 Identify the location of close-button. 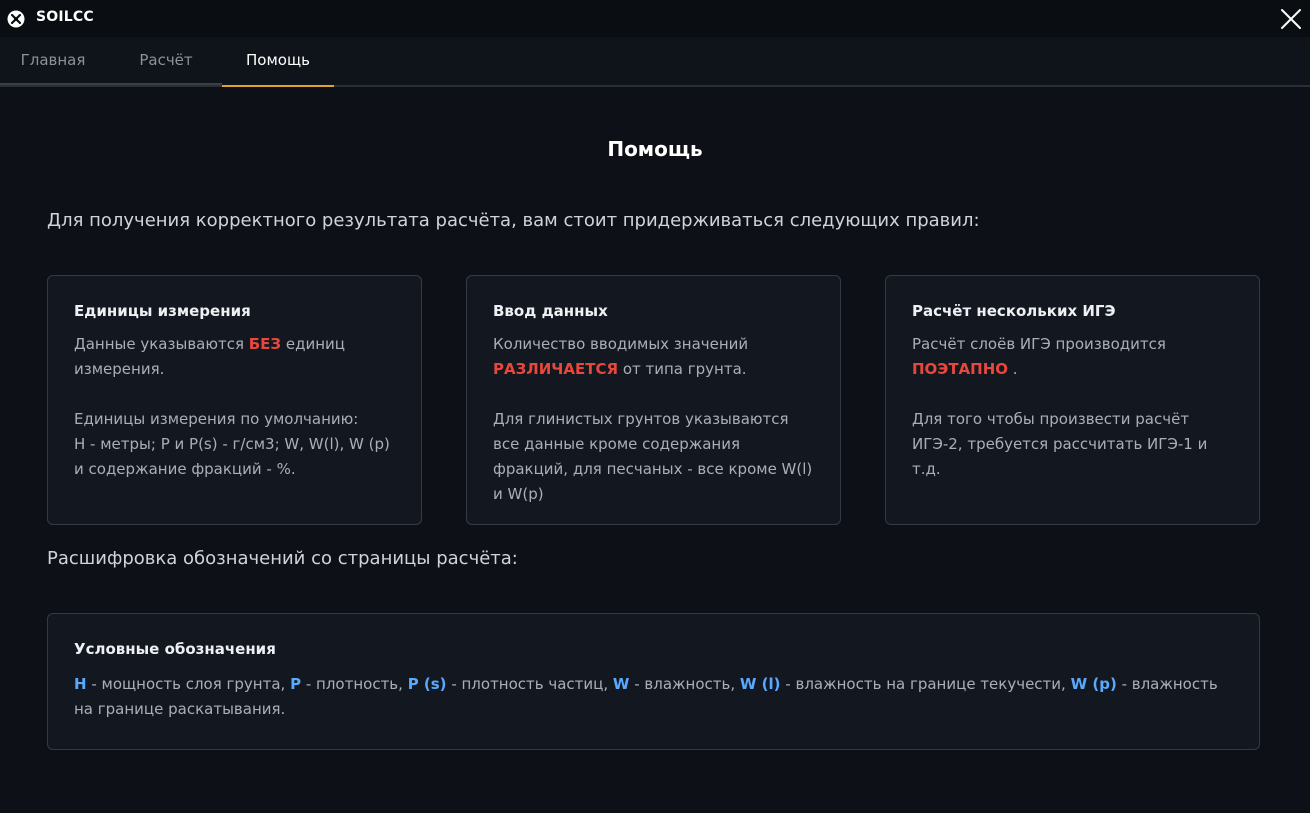
(1291, 19).